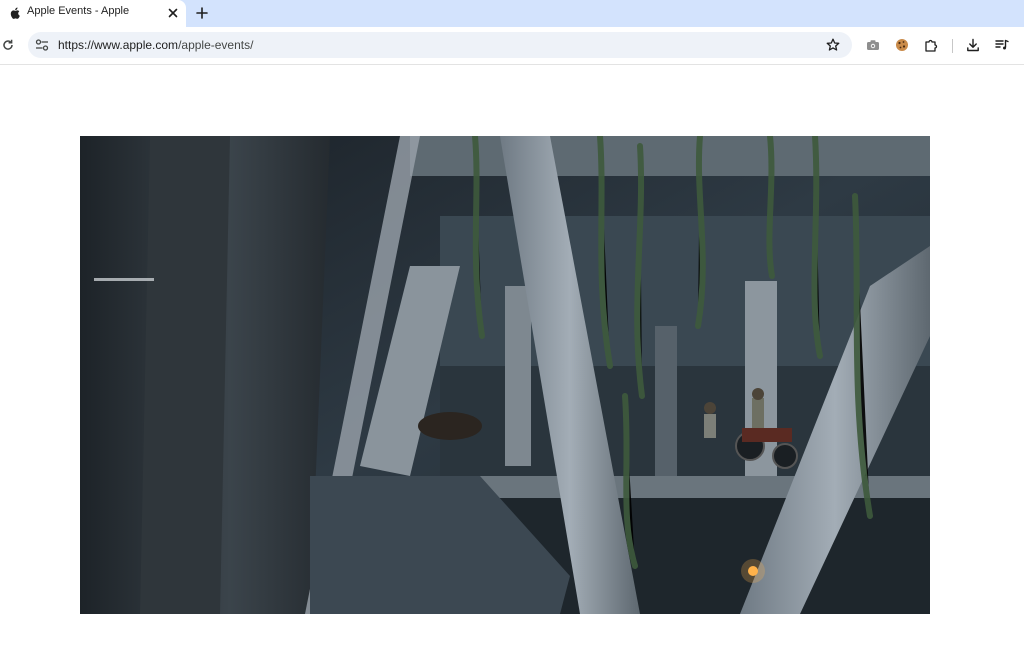  What do you see at coordinates (931, 45) in the screenshot?
I see `puzzle-icon` at bounding box center [931, 45].